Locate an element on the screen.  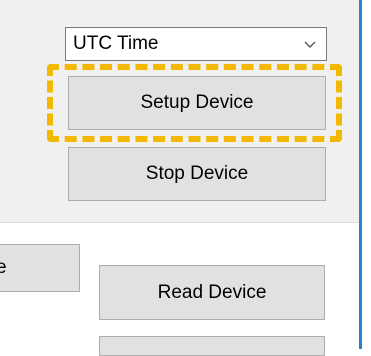
panel-divider is located at coordinates (179, 222).